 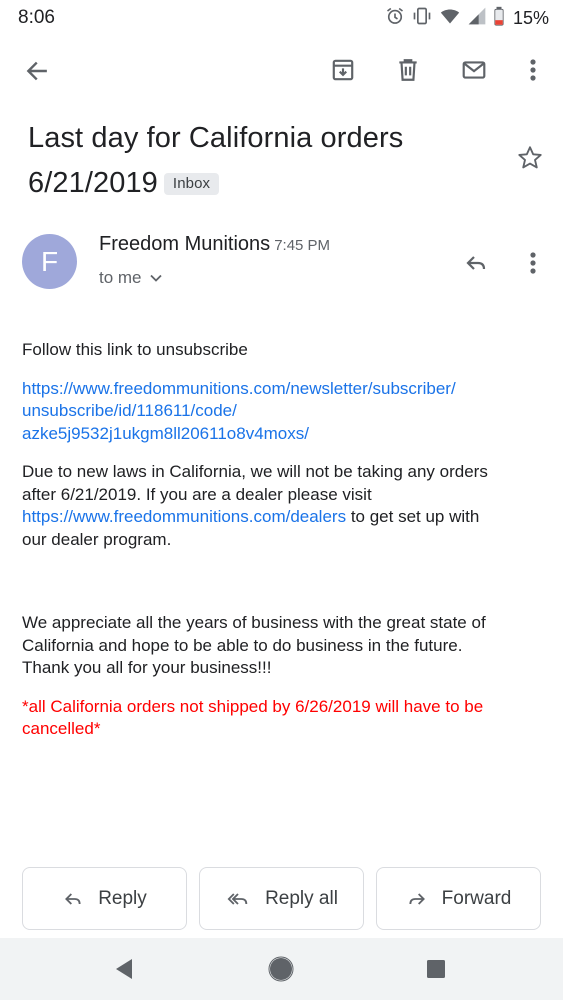 What do you see at coordinates (476, 898) in the screenshot?
I see `forward-button-label: Forward` at bounding box center [476, 898].